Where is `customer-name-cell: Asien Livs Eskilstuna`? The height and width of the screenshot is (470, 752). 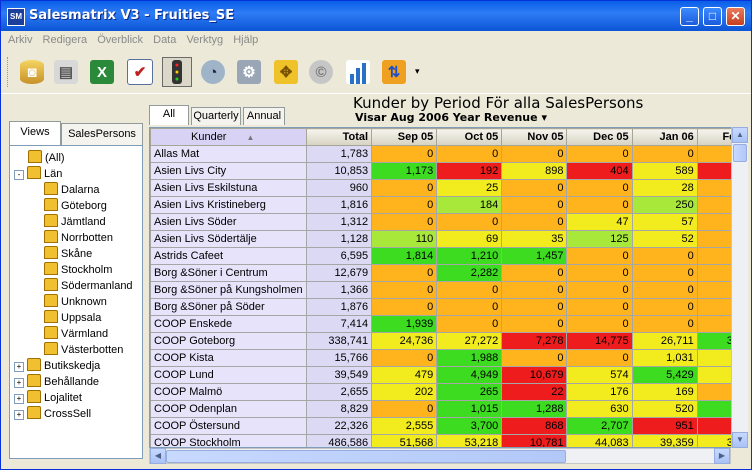
customer-name-cell: Asien Livs Eskilstuna is located at coordinates (228, 188).